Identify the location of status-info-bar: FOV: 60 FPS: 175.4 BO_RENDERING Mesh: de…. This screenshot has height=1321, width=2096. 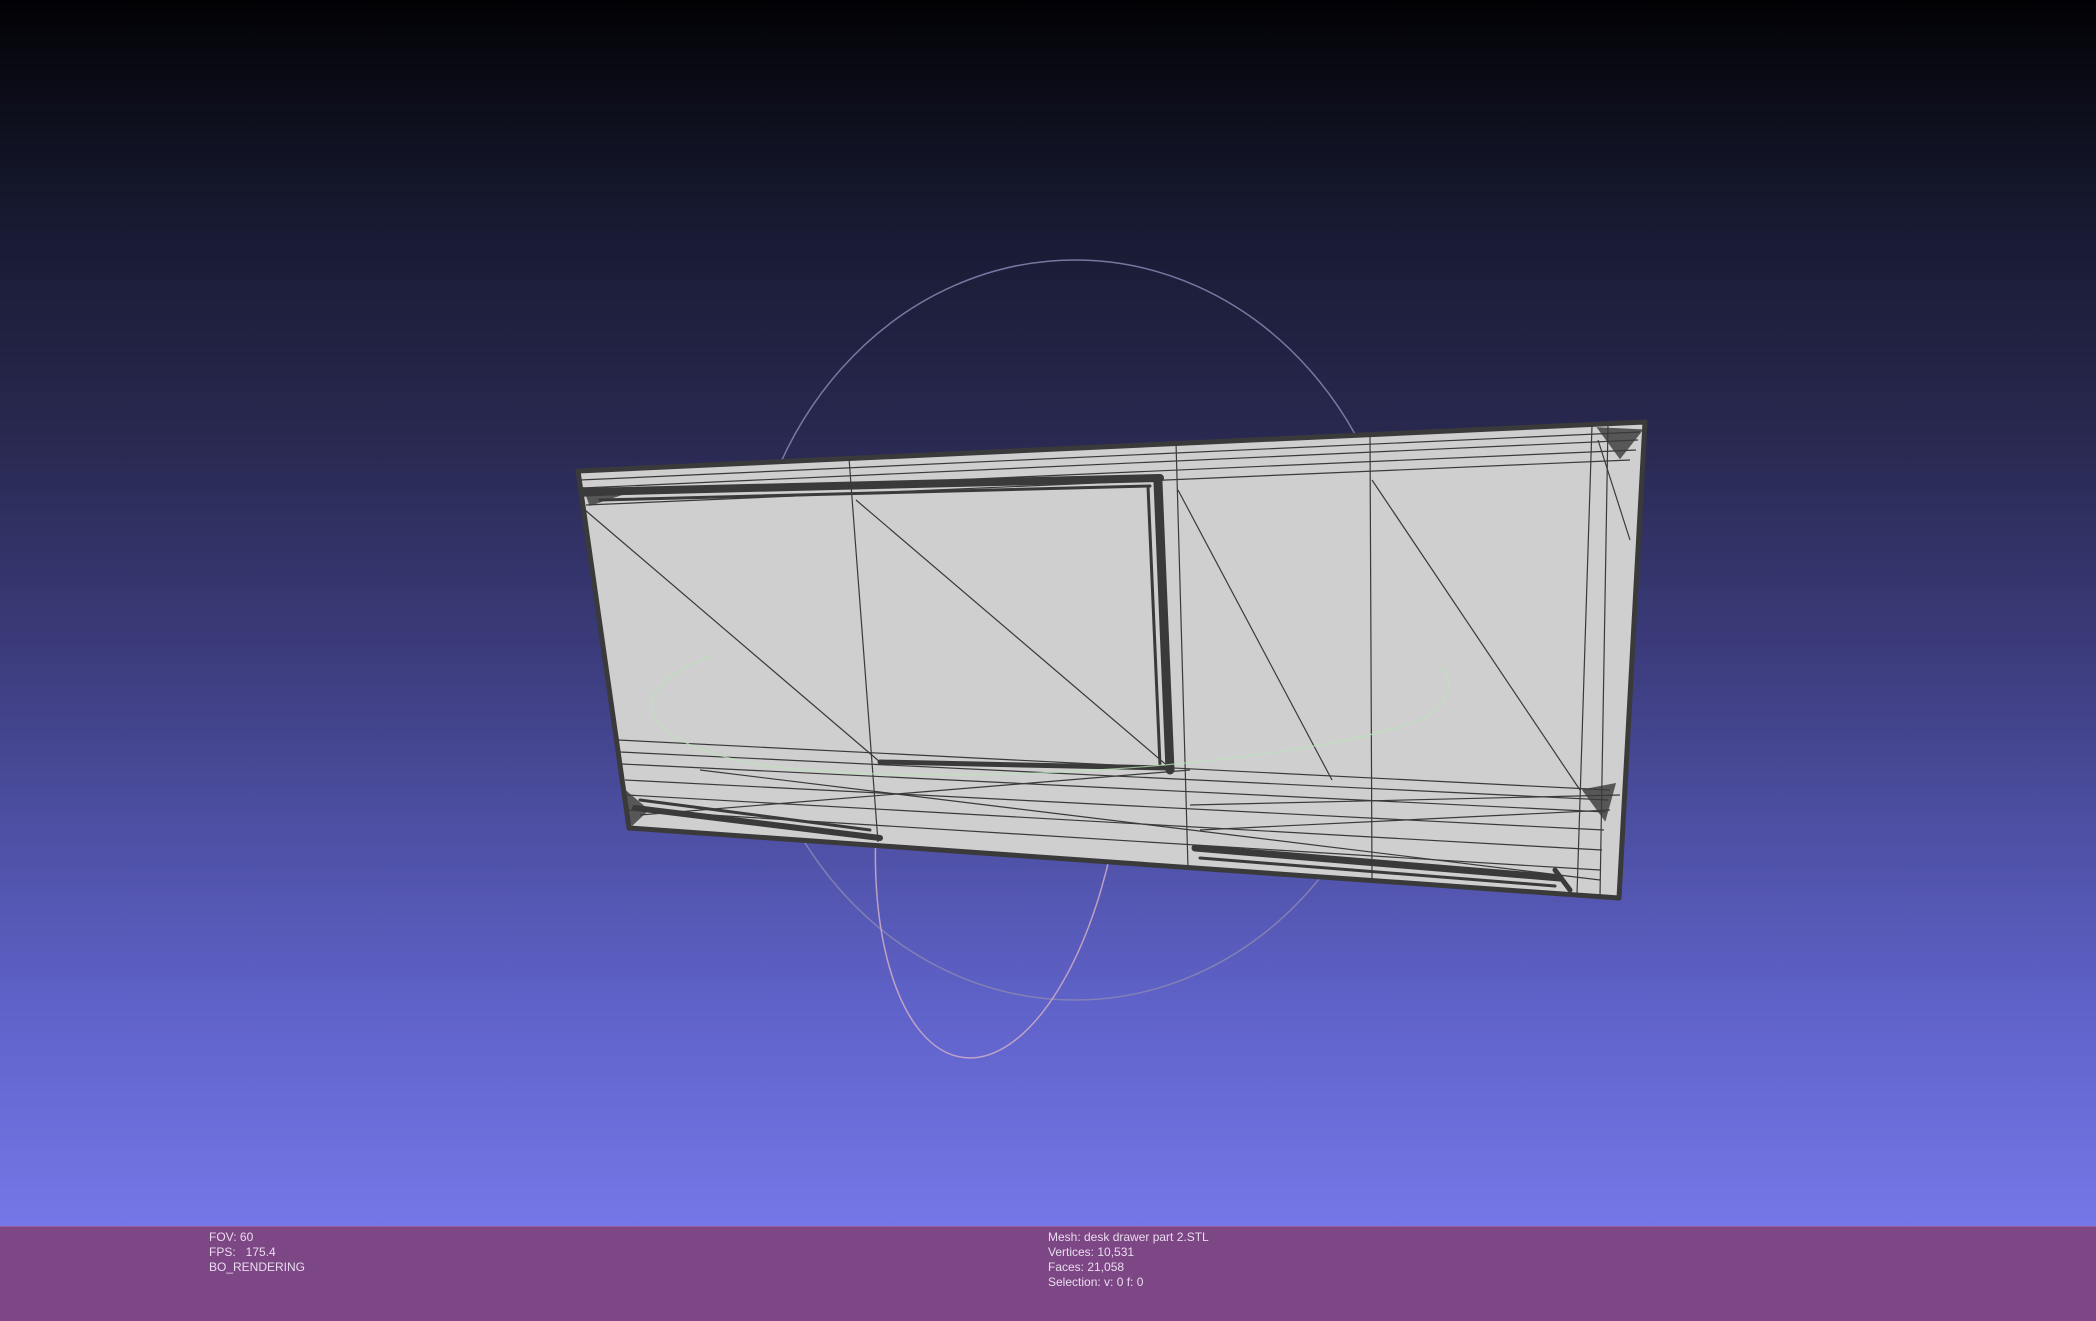
(1048, 1273).